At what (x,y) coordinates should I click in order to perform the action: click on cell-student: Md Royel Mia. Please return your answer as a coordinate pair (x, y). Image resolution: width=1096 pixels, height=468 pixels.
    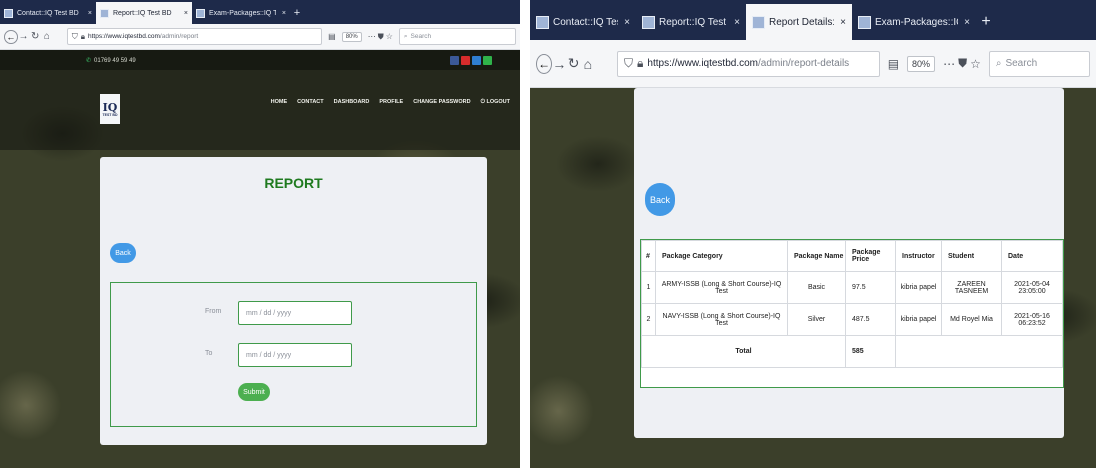
    Looking at the image, I should click on (971, 319).